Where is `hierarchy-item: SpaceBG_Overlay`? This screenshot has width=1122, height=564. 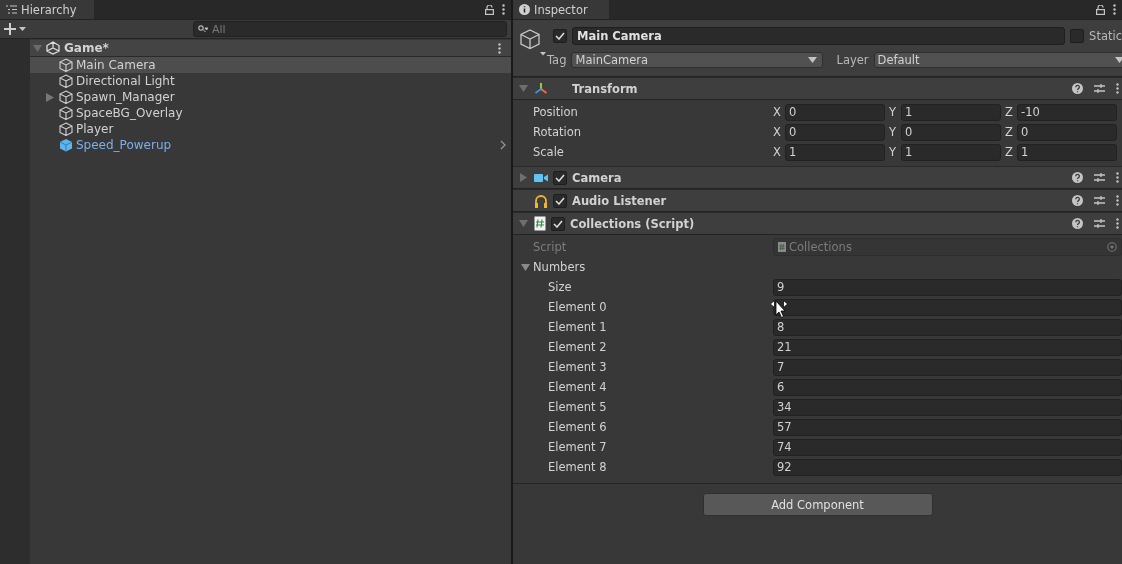
hierarchy-item: SpaceBG_Overlay is located at coordinates (270, 113).